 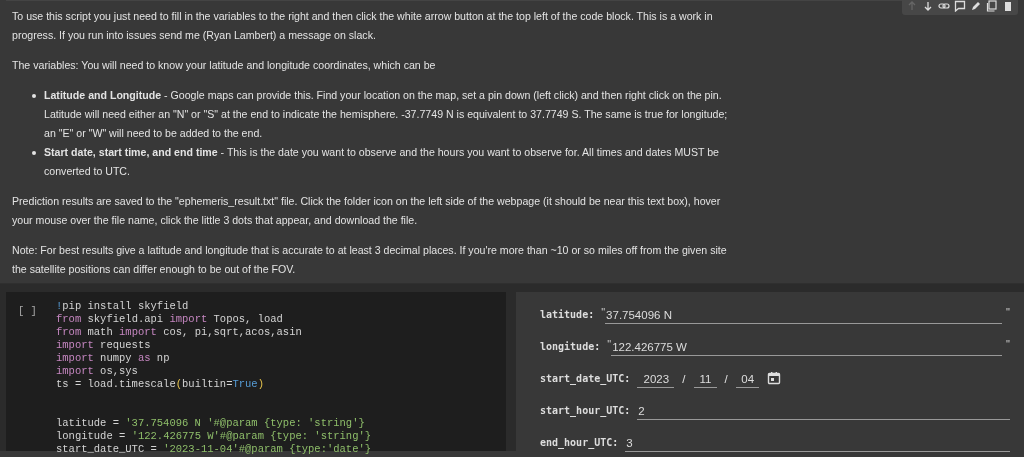 What do you see at coordinates (570, 347) in the screenshot?
I see `field-label: longitude:` at bounding box center [570, 347].